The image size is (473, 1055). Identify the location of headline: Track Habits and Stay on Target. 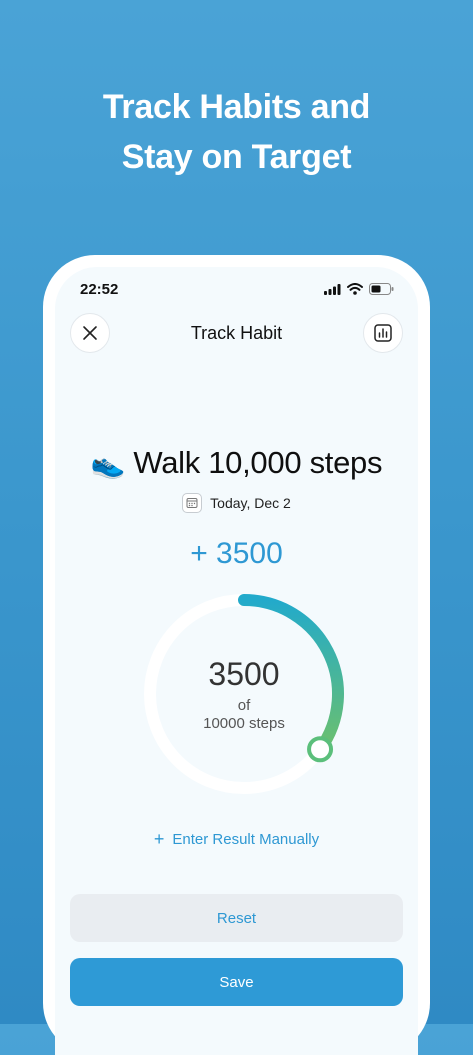
(236, 132).